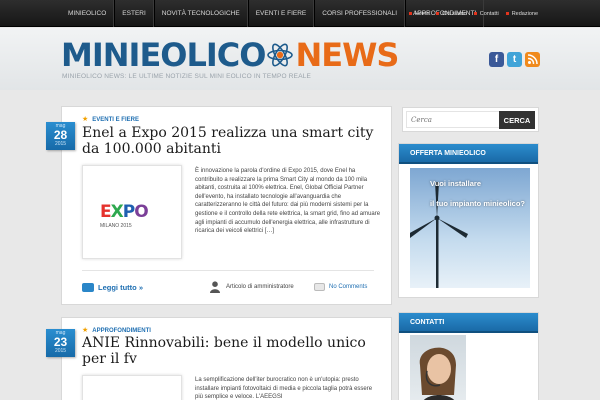 The height and width of the screenshot is (400, 600). I want to click on contact-operator-image, so click(438, 367).